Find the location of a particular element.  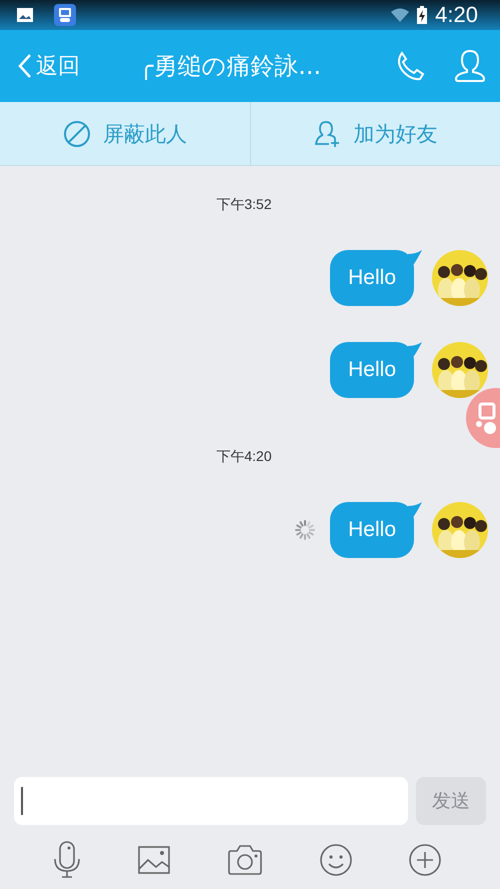

emoji-icon is located at coordinates (335, 860).